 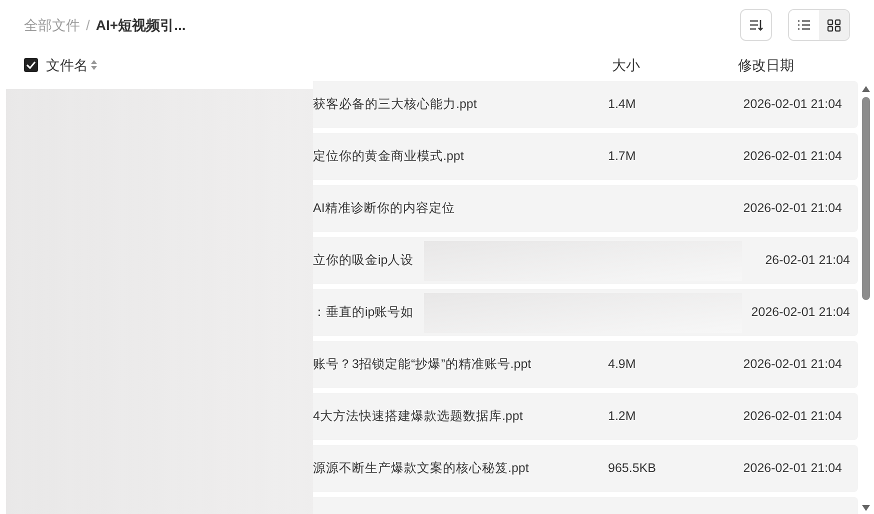 I want to click on grid-icon, so click(x=834, y=25).